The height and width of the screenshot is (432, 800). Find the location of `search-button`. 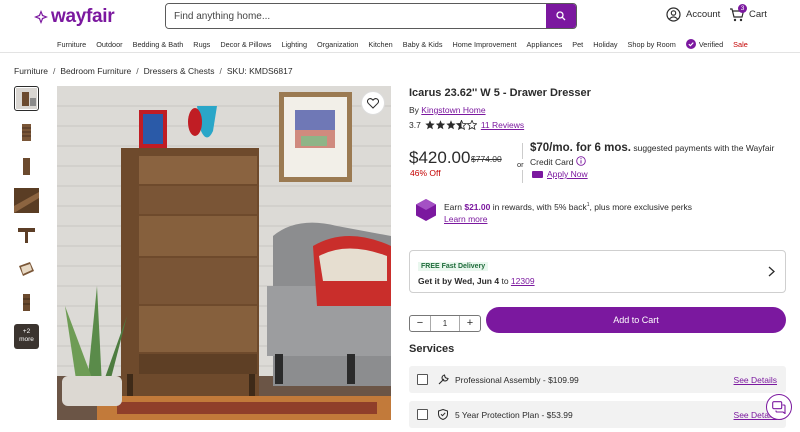

search-button is located at coordinates (561, 16).